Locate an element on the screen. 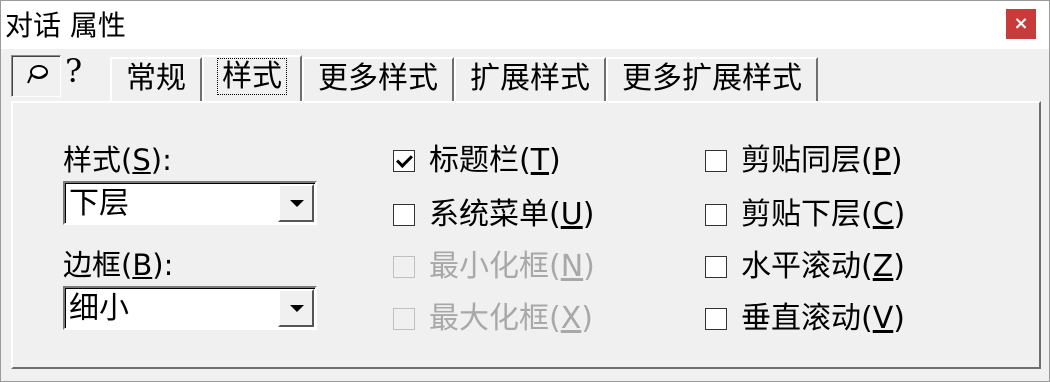 This screenshot has height=382, width=1050. checkbox-horizontal-scroll: 水平滚动(Z) is located at coordinates (805, 267).